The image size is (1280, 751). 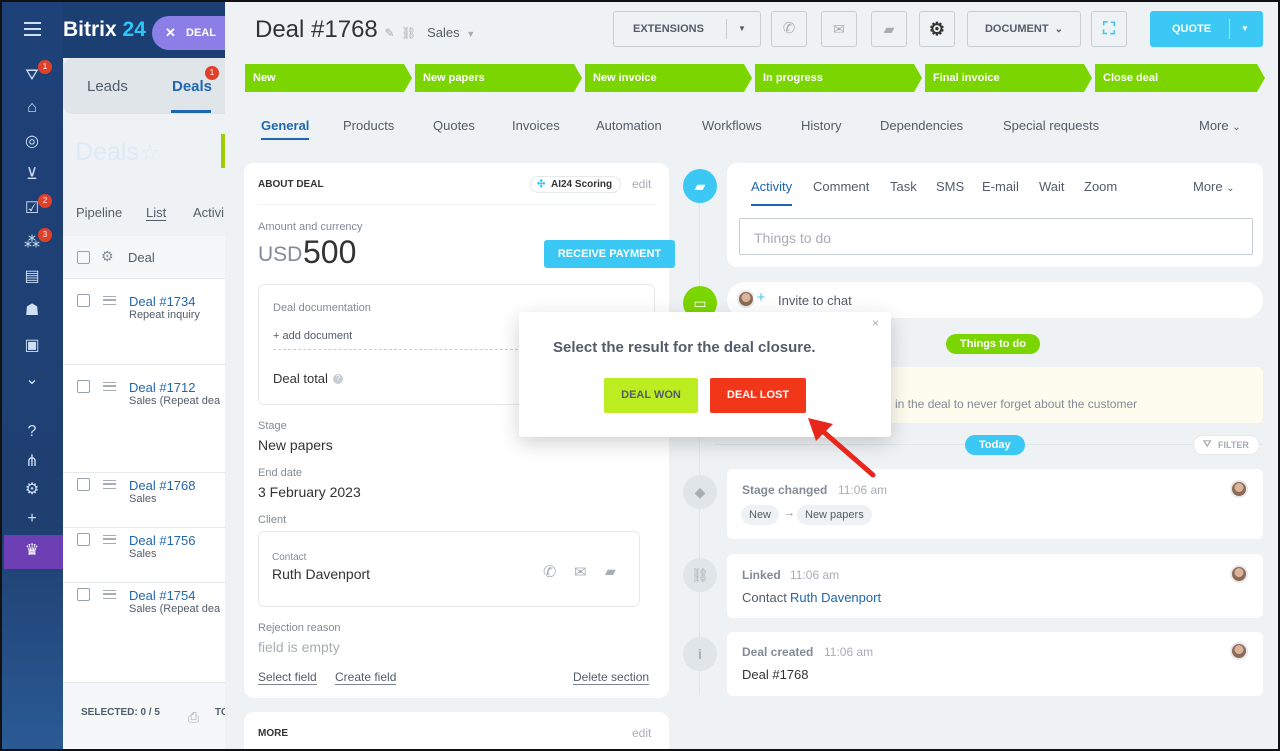 What do you see at coordinates (687, 29) in the screenshot?
I see `extensions-button: EXTENSIONS ▼` at bounding box center [687, 29].